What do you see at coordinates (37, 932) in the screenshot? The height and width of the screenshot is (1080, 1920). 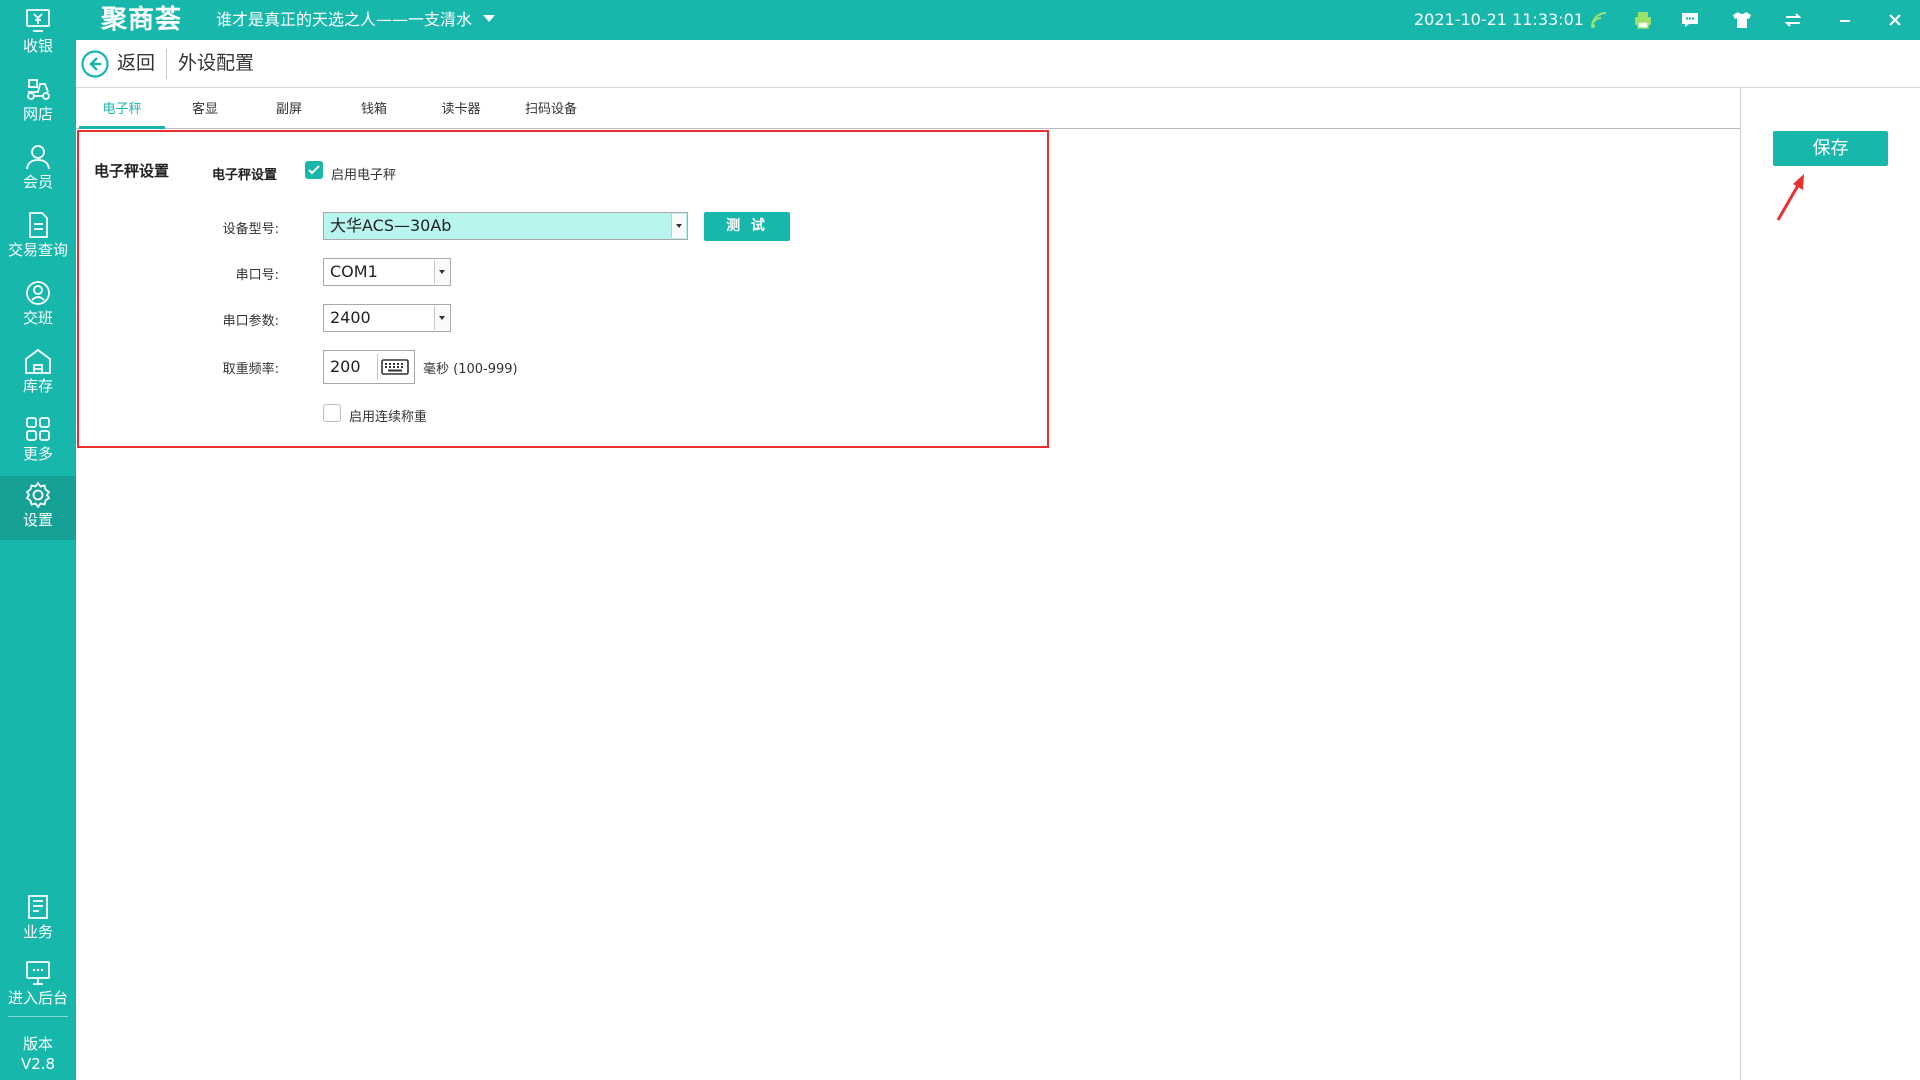 I see `sidebar-item-label: 业务` at bounding box center [37, 932].